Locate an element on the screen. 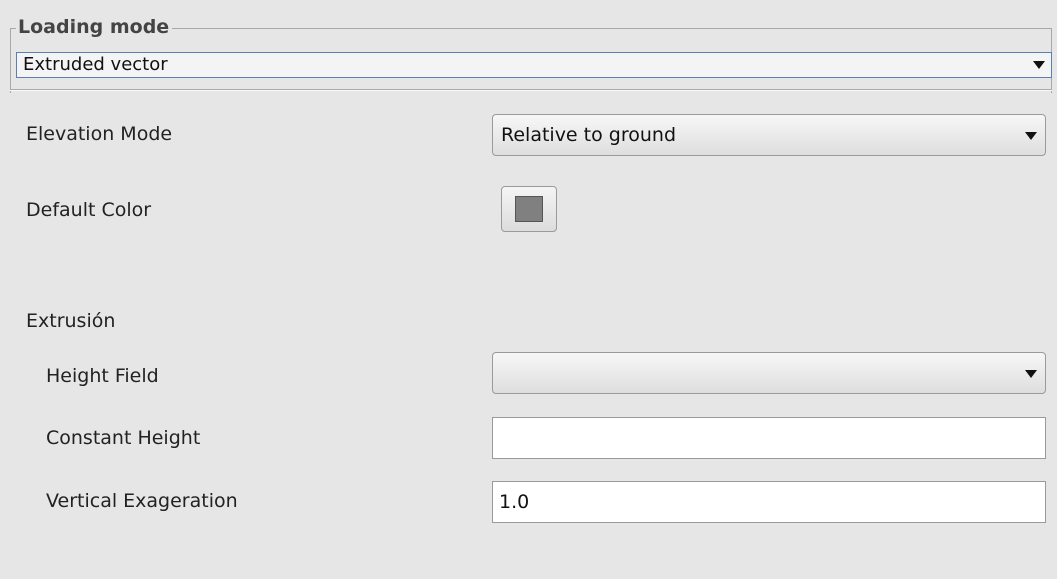  height-field-label: Height Field is located at coordinates (102, 376).